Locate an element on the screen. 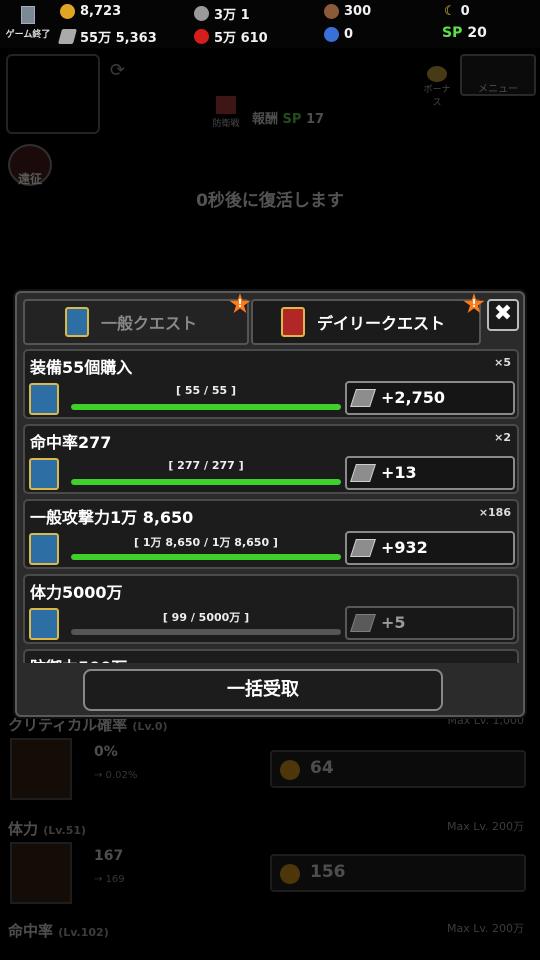  upgrade-cost-button: 64 is located at coordinates (398, 769).